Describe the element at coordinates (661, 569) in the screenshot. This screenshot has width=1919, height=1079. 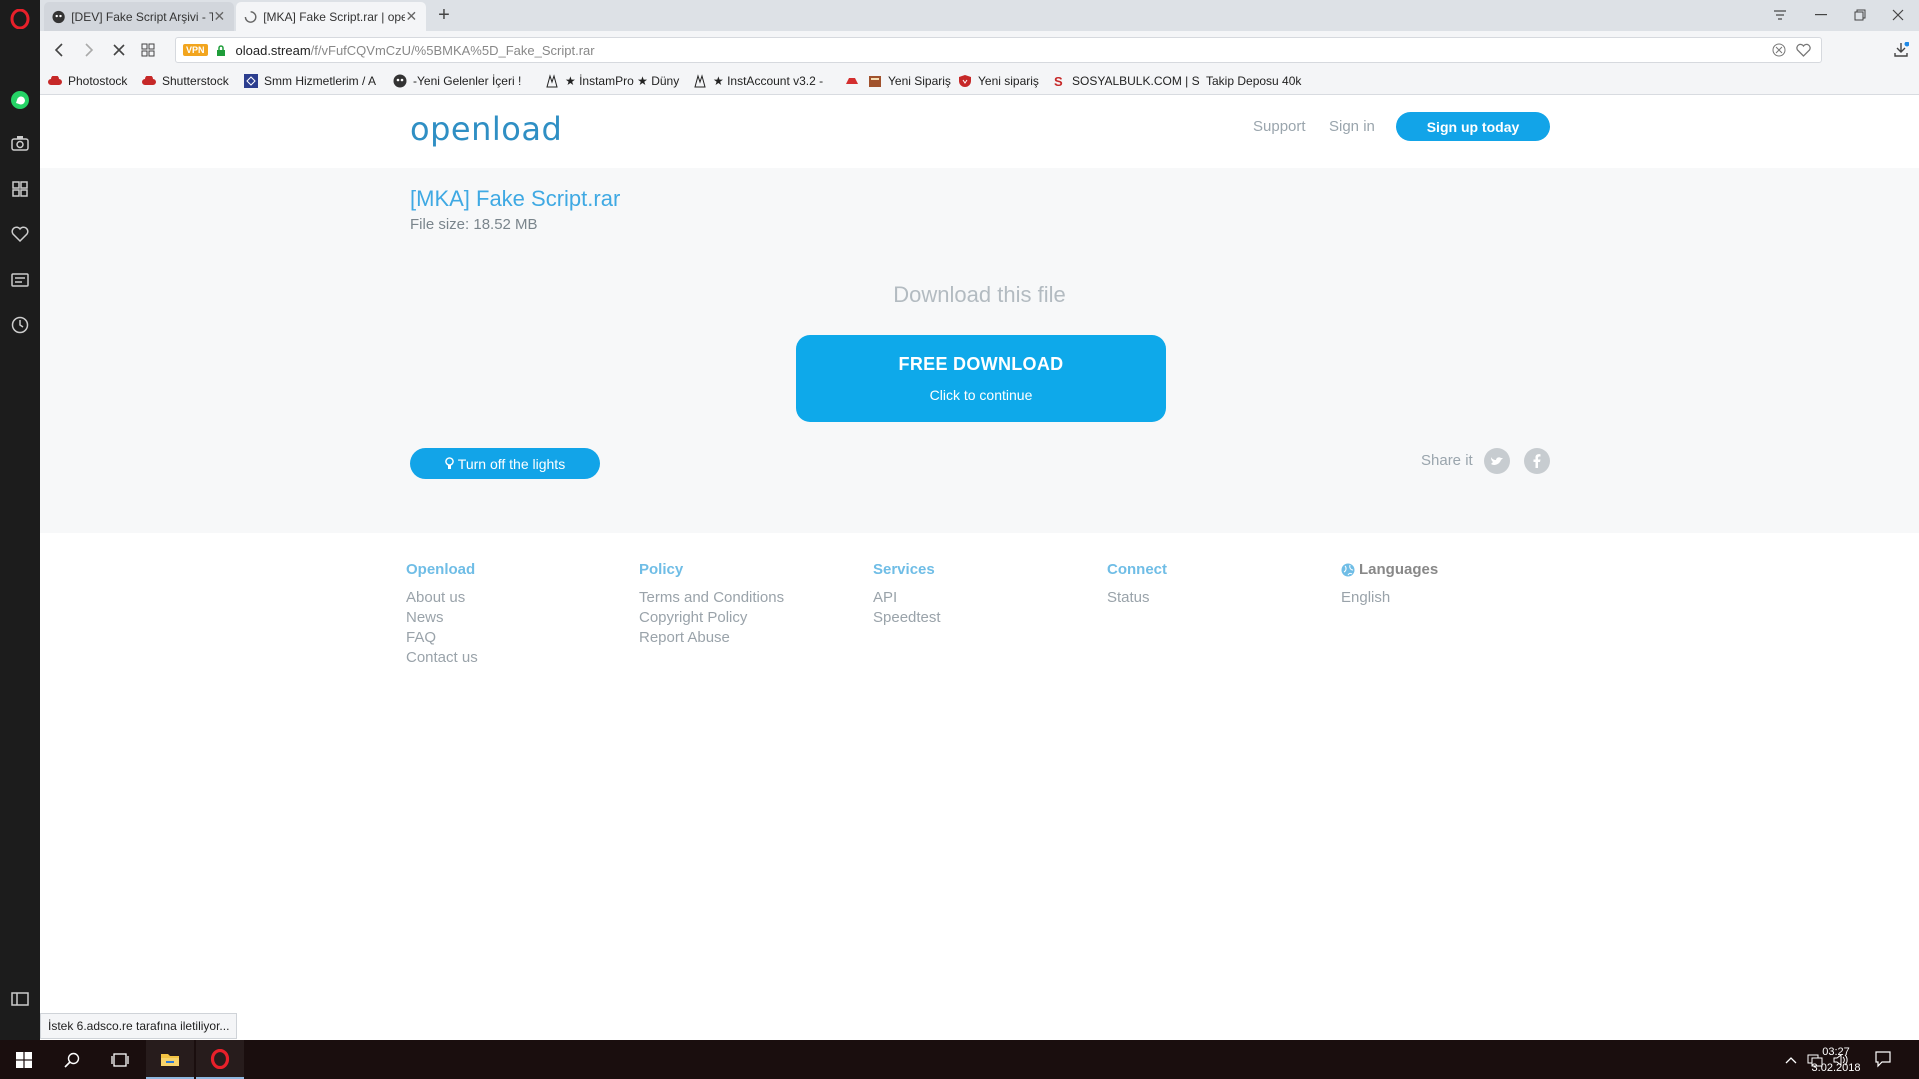
I see `footer-heading: Policy` at that location.